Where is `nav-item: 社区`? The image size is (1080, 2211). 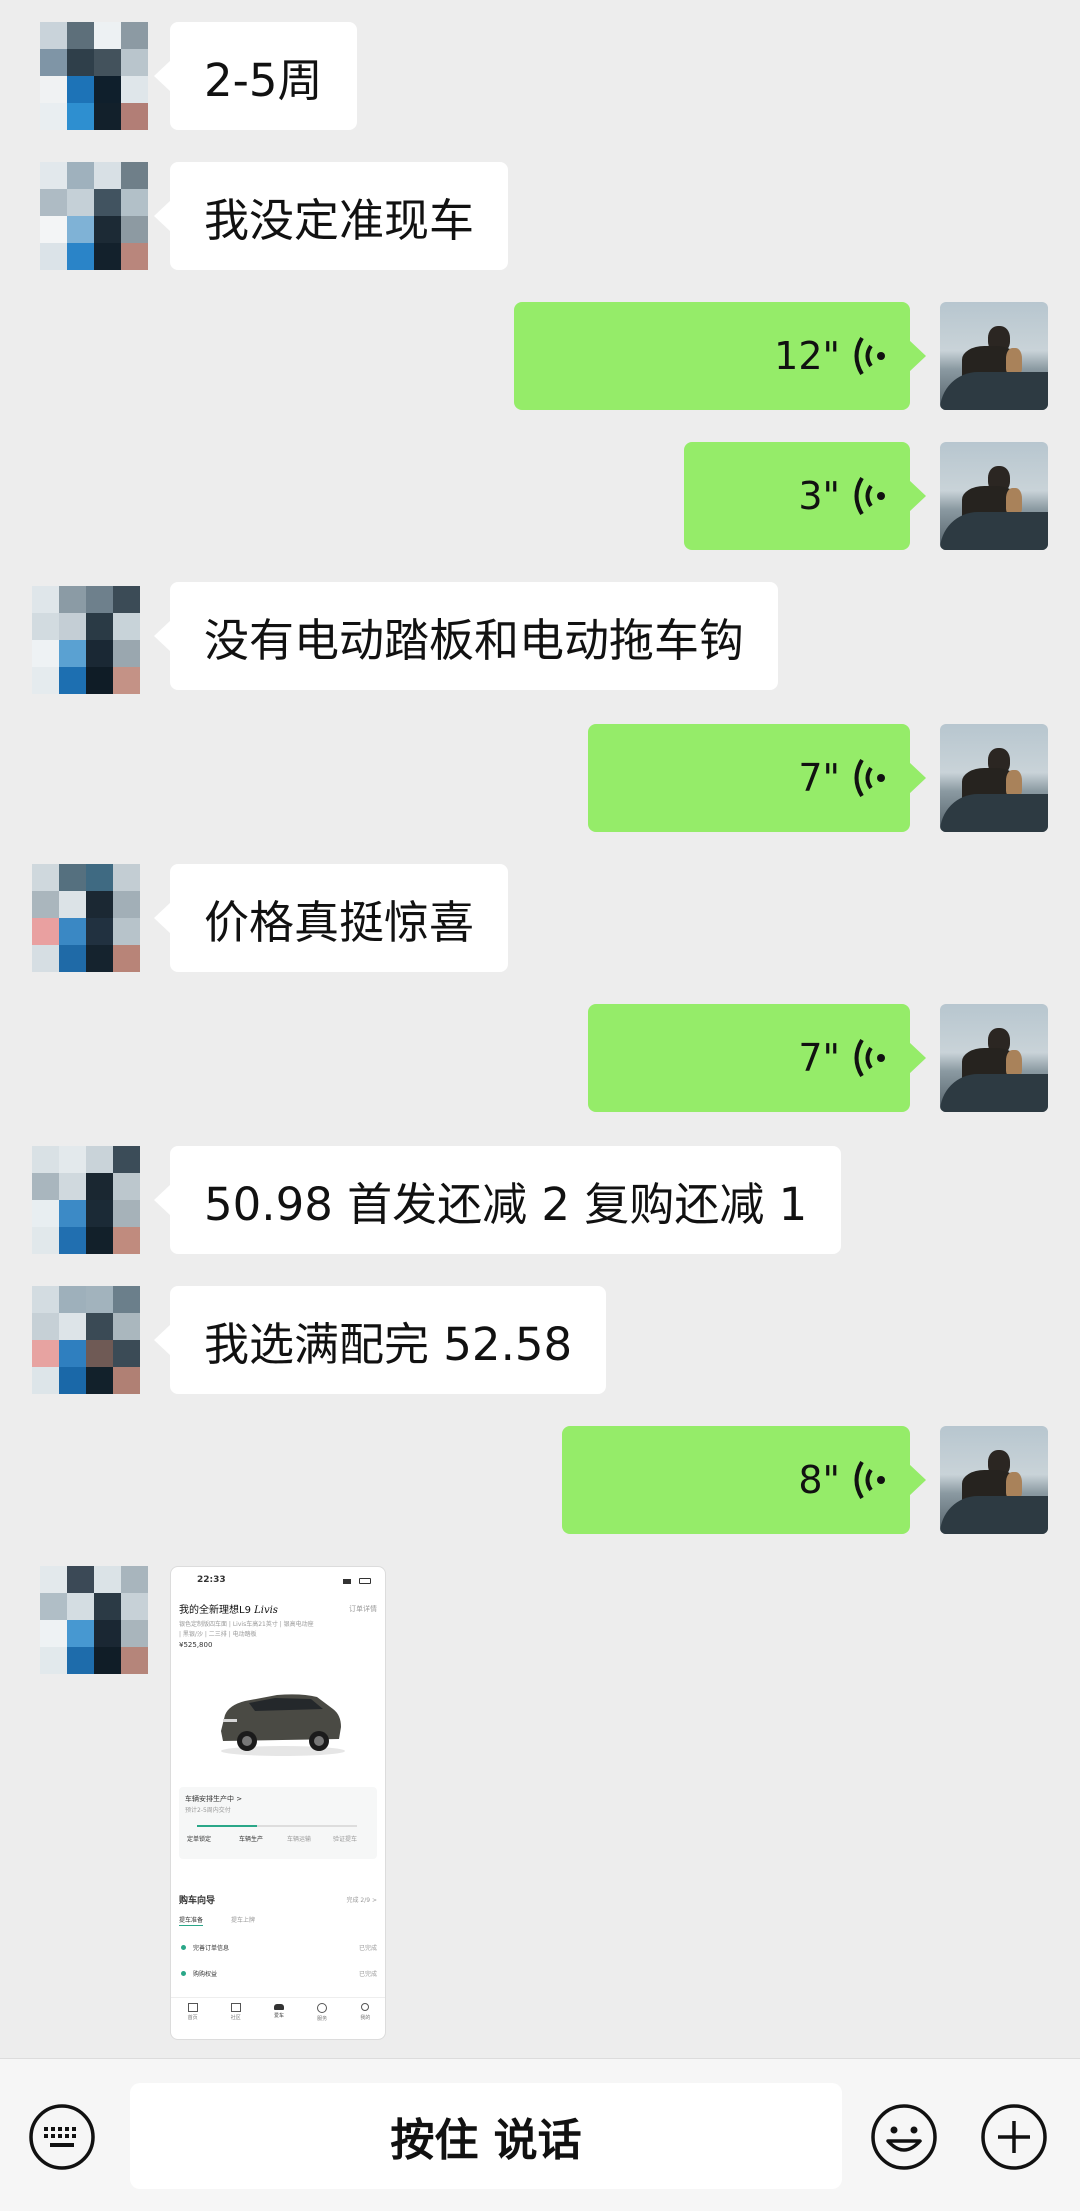 nav-item: 社区 is located at coordinates (235, 2020).